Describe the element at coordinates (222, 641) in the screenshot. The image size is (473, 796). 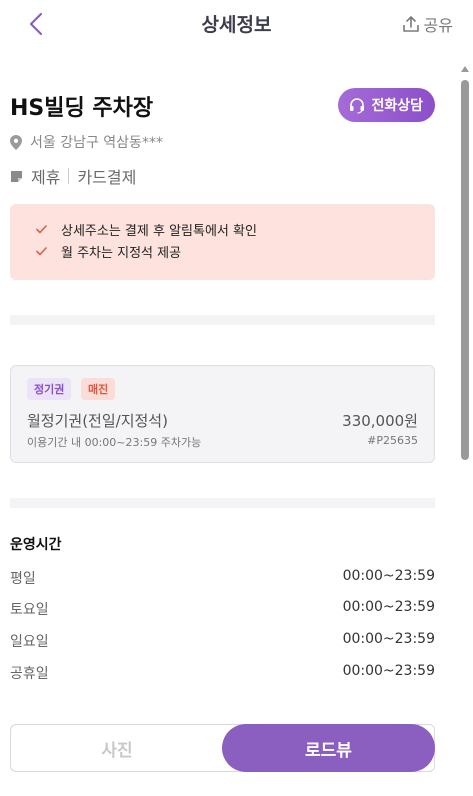
I see `hours-row: 일요일 00:00~23:59` at that location.